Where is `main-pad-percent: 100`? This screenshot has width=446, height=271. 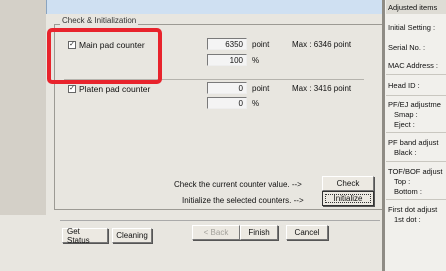 main-pad-percent: 100 is located at coordinates (227, 60).